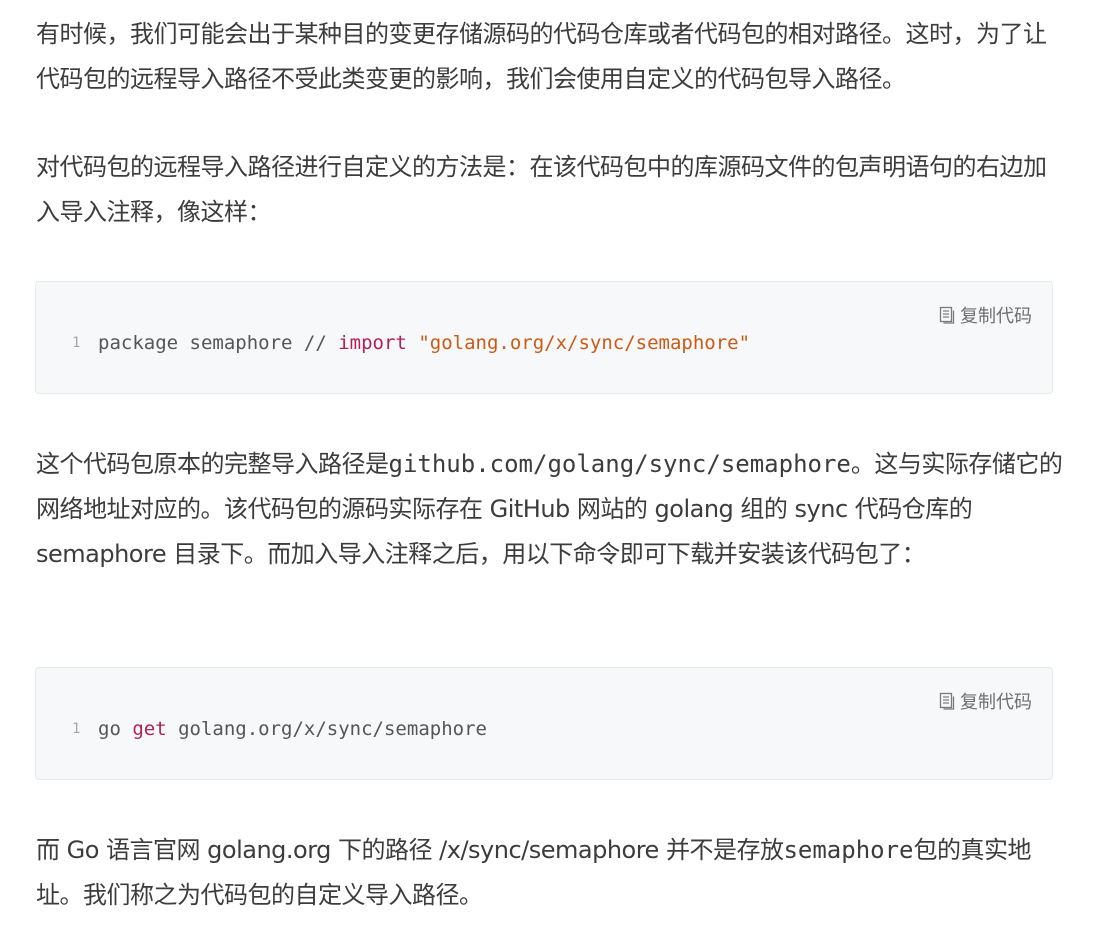  What do you see at coordinates (326, 729) in the screenshot?
I see `code-token-plain: golang.org/x/sync/semaphore` at bounding box center [326, 729].